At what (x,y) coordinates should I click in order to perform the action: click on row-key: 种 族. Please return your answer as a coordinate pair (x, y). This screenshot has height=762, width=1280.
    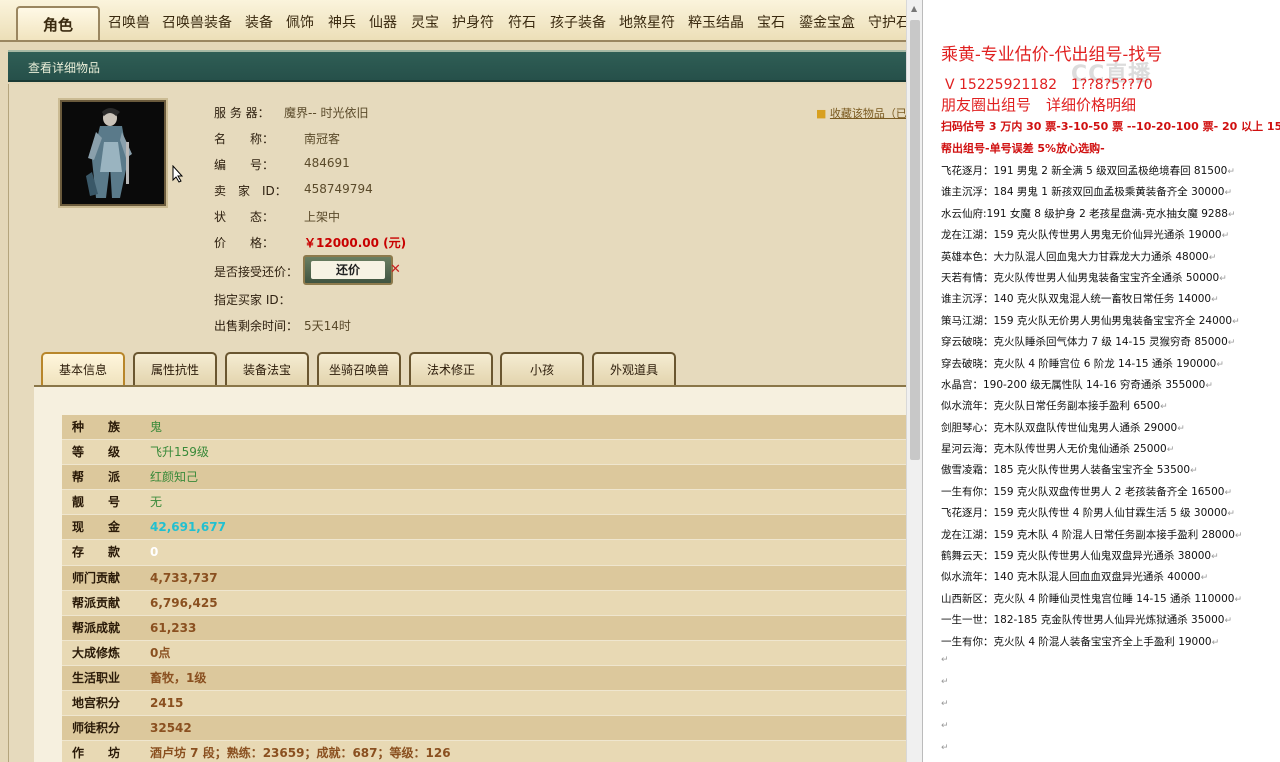
    Looking at the image, I should click on (96, 427).